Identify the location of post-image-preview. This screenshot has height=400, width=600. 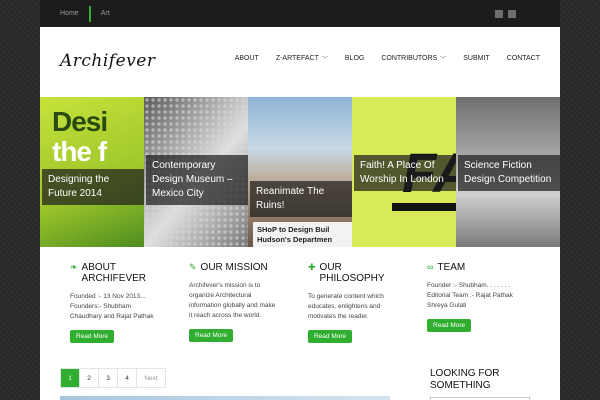
(225, 398).